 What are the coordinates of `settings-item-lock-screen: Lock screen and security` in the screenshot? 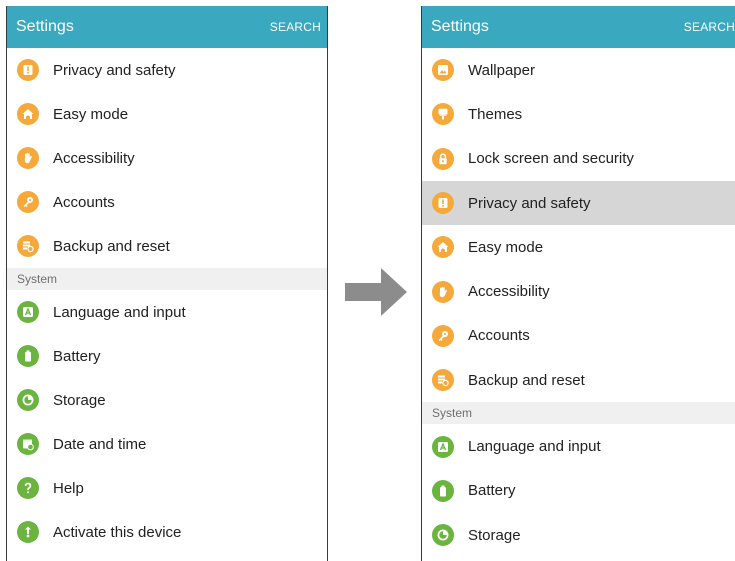 It's located at (578, 158).